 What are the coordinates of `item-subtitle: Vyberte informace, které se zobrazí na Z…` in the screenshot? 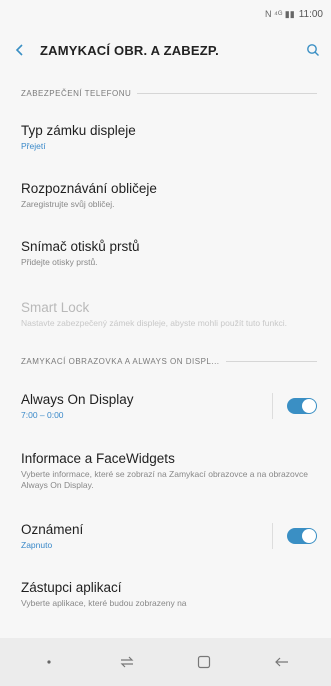 It's located at (164, 479).